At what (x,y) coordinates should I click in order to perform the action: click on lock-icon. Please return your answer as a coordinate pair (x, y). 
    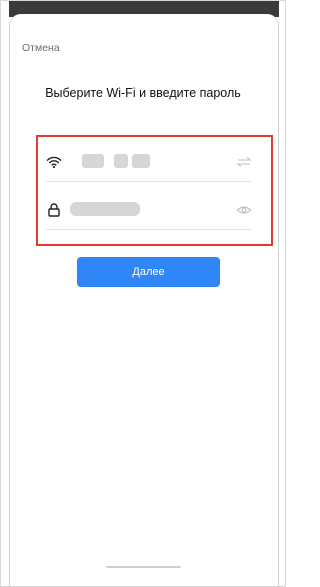
    Looking at the image, I should click on (54, 210).